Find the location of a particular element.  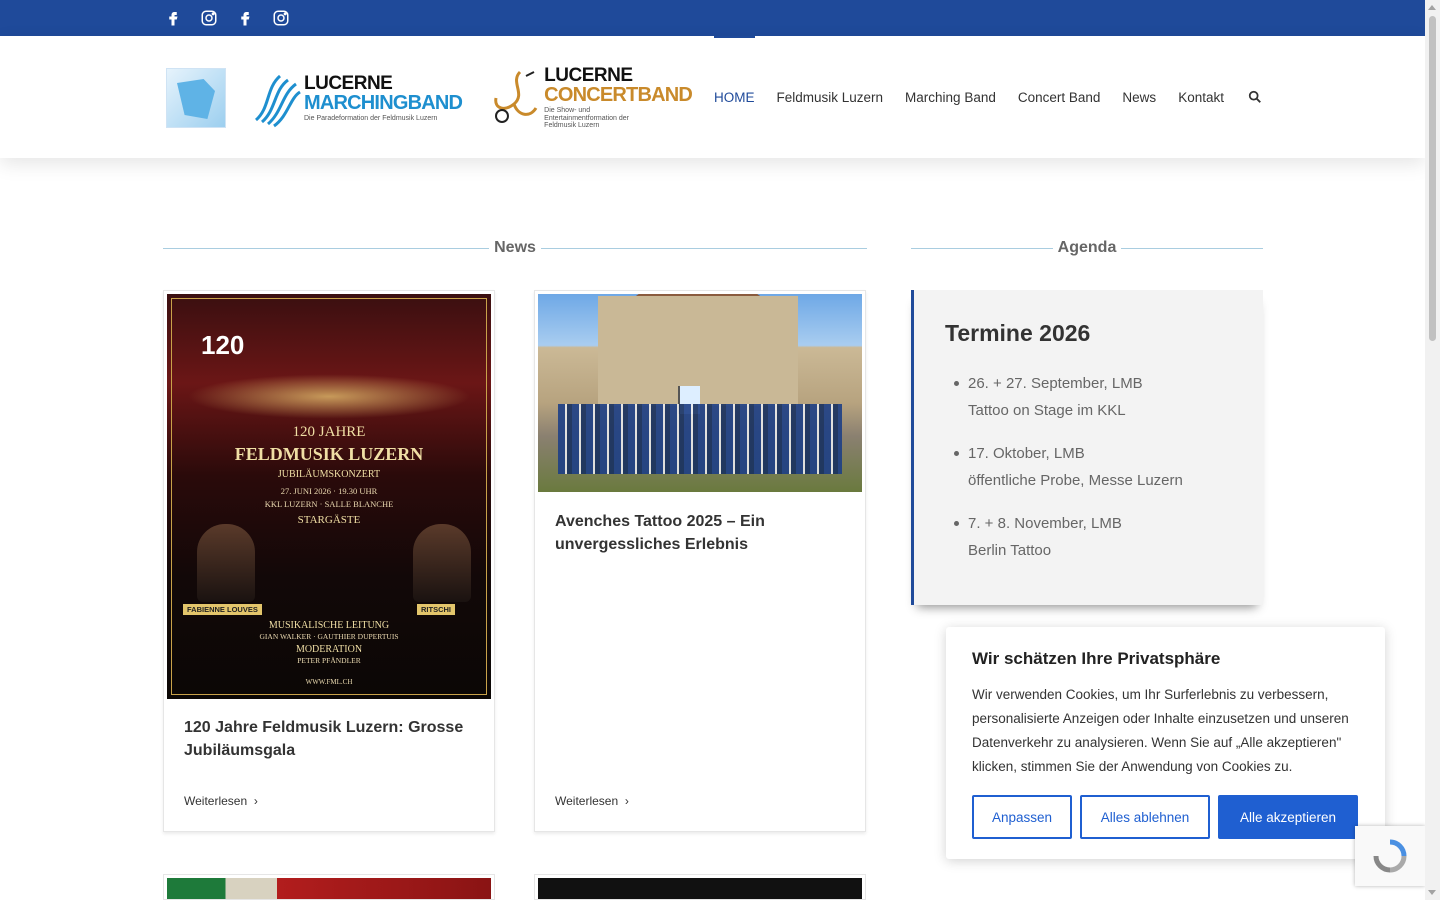

news-heading: News is located at coordinates (515, 247).